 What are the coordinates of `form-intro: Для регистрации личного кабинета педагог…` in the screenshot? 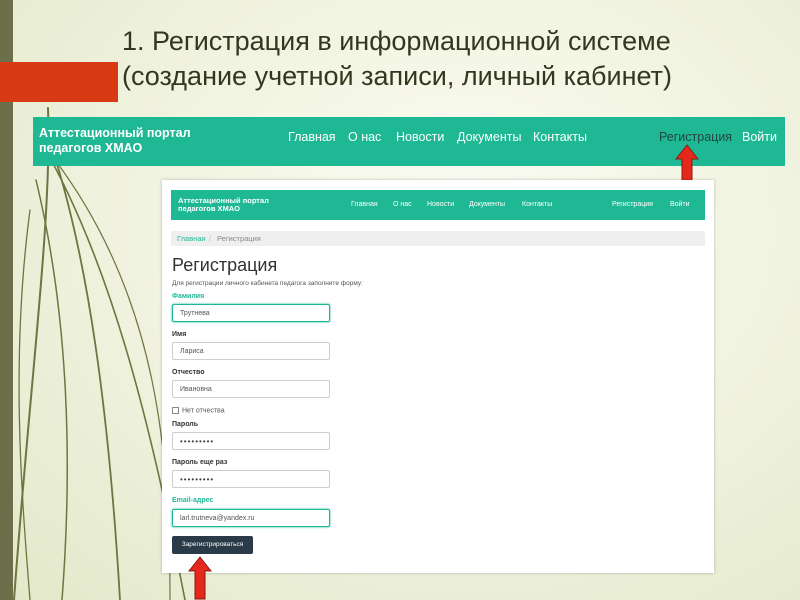 It's located at (267, 283).